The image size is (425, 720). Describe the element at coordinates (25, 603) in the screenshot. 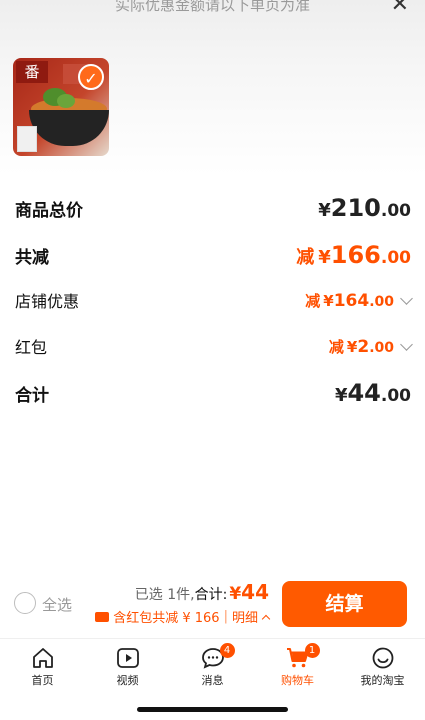

I see `select-all-radio` at that location.